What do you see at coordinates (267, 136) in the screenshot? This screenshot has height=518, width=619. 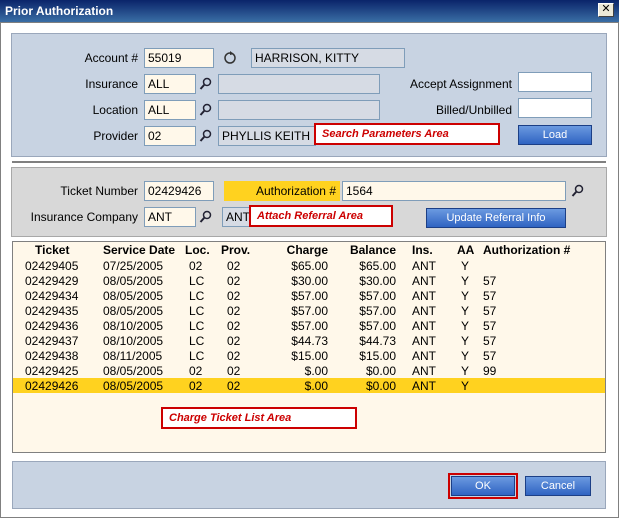 I see `provider-name-display: PHYLLIS KEITH` at bounding box center [267, 136].